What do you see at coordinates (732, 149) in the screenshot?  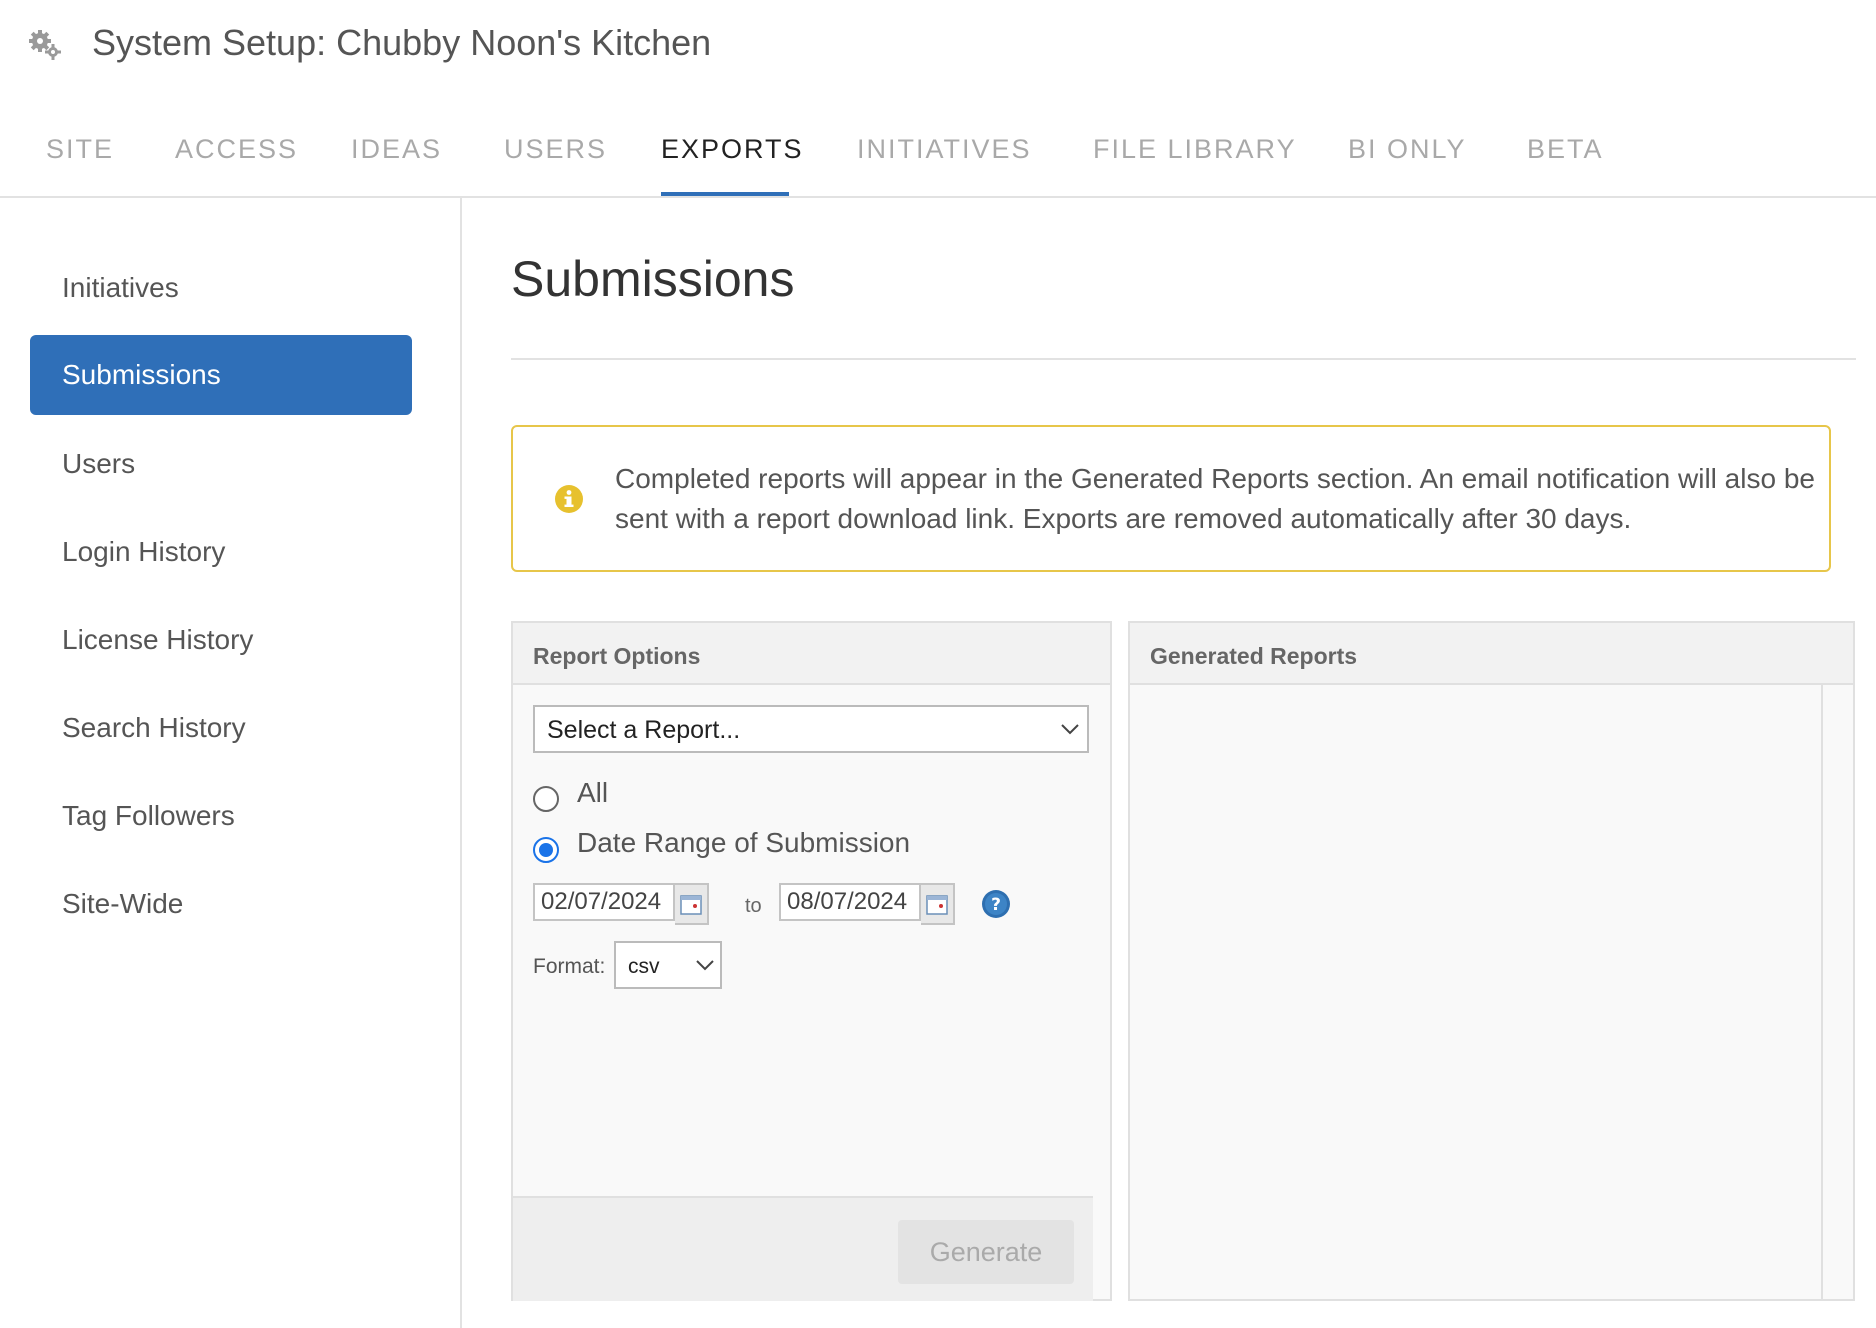 I see `tab-exports: EXPORTS` at bounding box center [732, 149].